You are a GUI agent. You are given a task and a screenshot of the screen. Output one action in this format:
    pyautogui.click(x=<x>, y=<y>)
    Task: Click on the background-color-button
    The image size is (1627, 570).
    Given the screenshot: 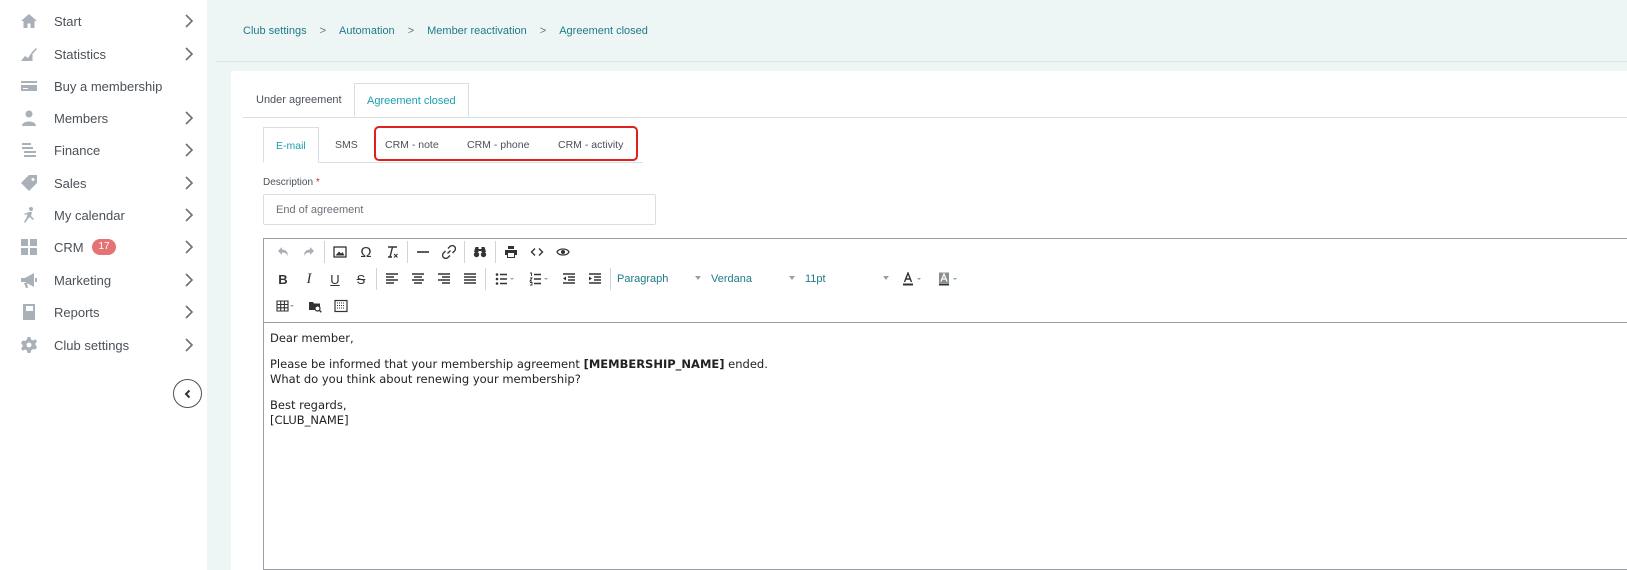 What is the action you would take?
    pyautogui.click(x=949, y=279)
    